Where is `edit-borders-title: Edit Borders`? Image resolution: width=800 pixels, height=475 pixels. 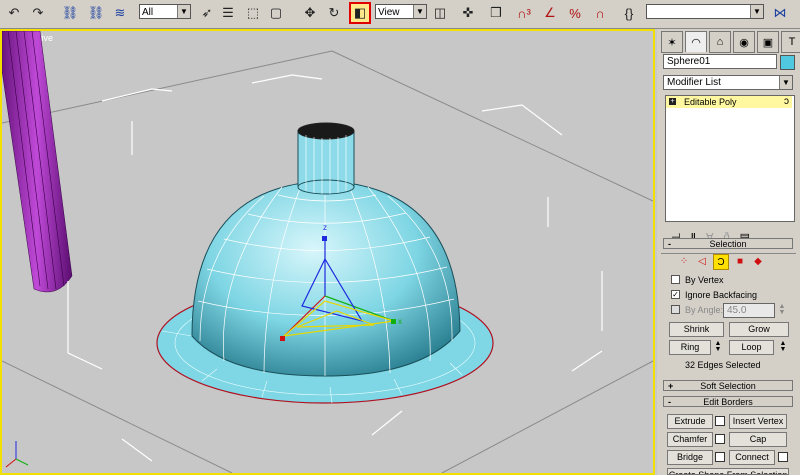
edit-borders-title: Edit Borders is located at coordinates (728, 402).